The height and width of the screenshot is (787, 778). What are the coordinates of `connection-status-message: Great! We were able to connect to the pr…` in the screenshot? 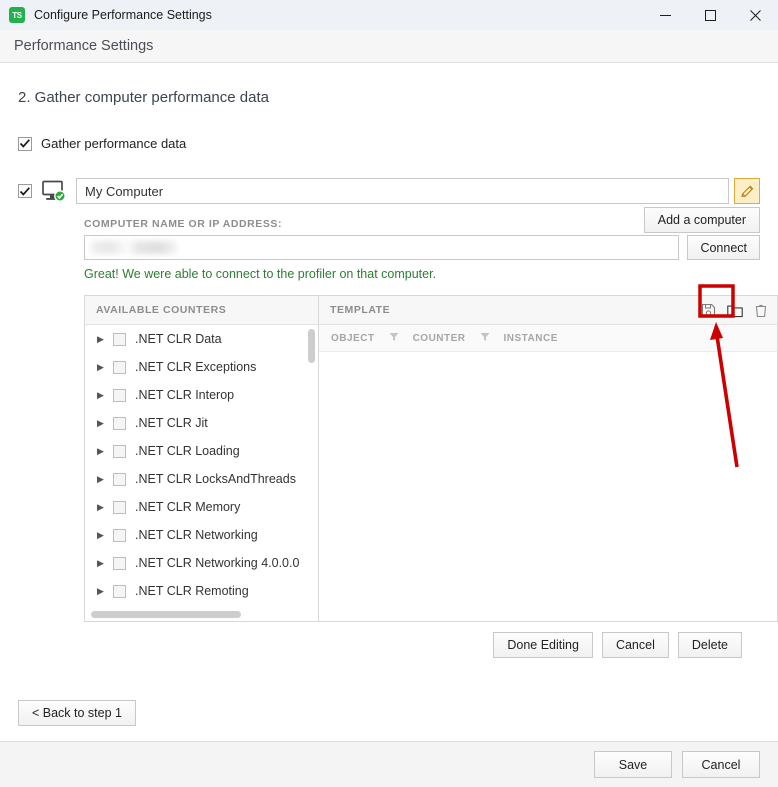 It's located at (260, 274).